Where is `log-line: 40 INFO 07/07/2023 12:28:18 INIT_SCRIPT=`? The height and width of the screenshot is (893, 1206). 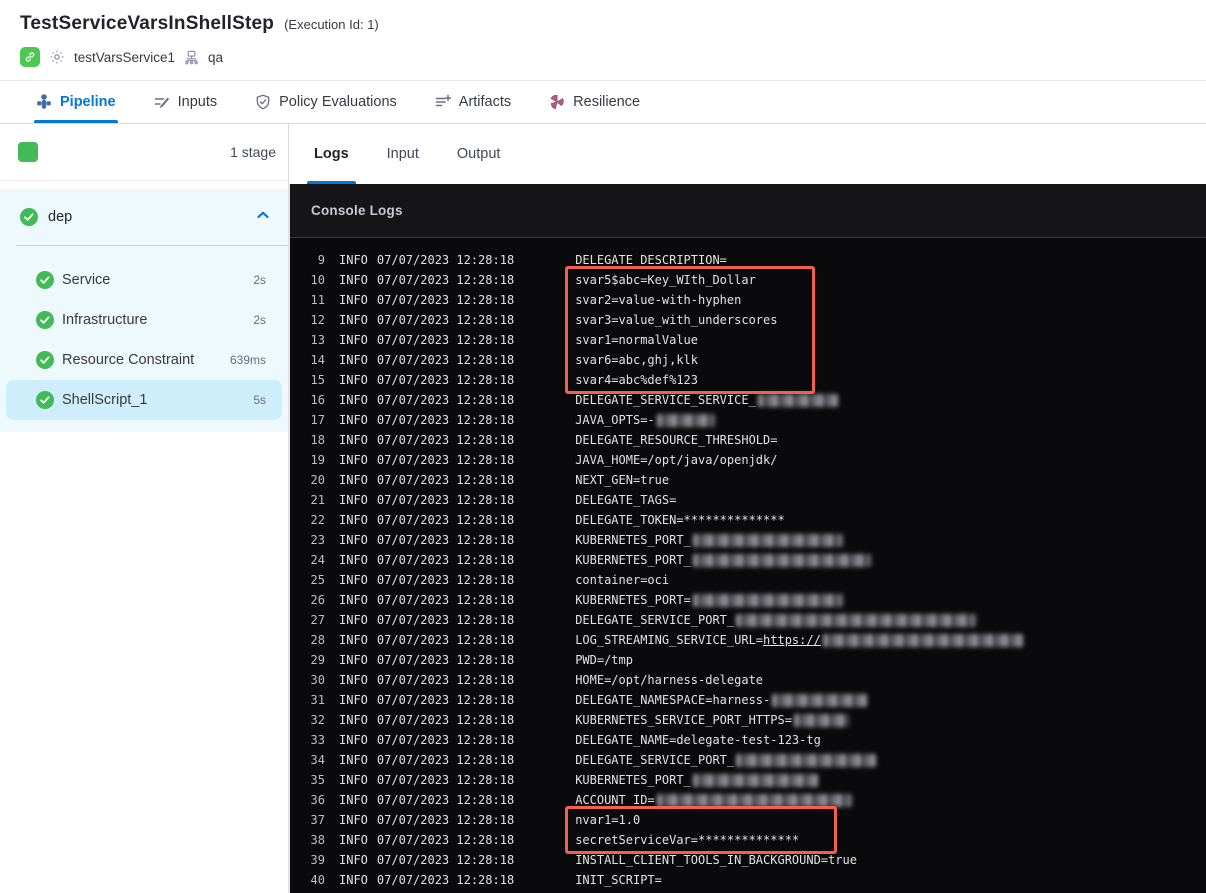
log-line: 40 INFO 07/07/2023 12:28:18 INIT_SCRIPT= is located at coordinates (486, 880).